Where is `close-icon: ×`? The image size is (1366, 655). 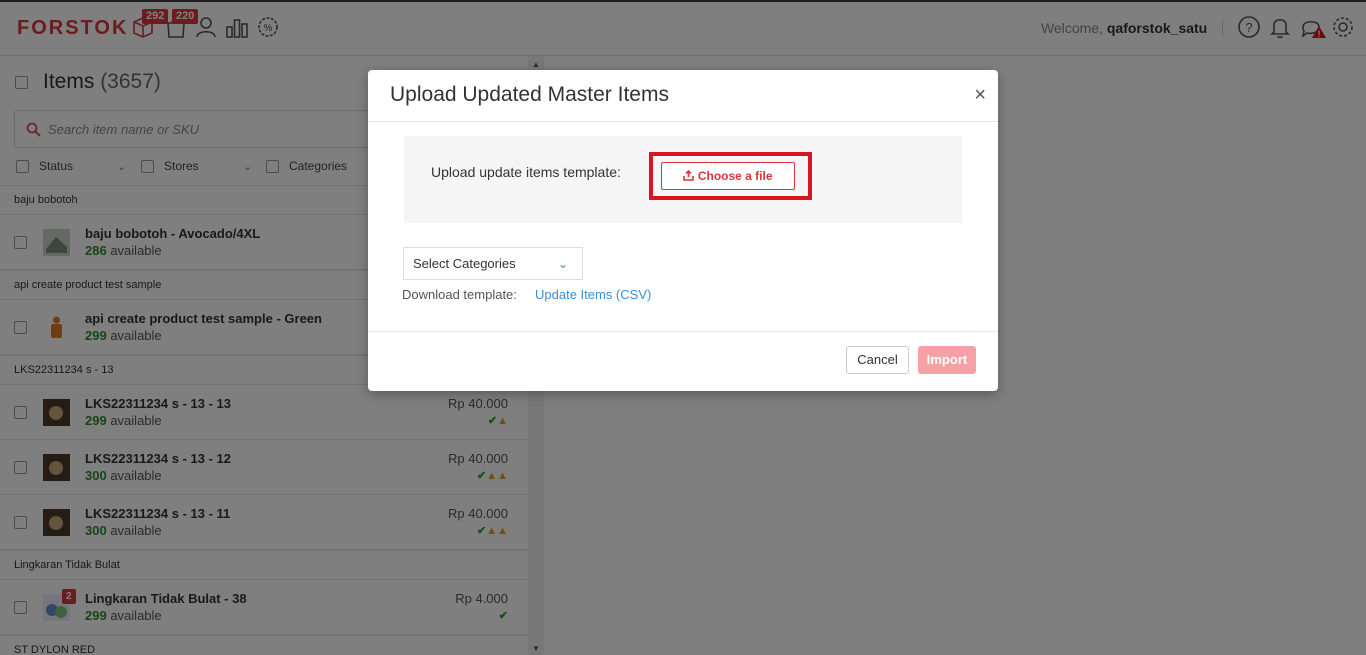 close-icon: × is located at coordinates (980, 95).